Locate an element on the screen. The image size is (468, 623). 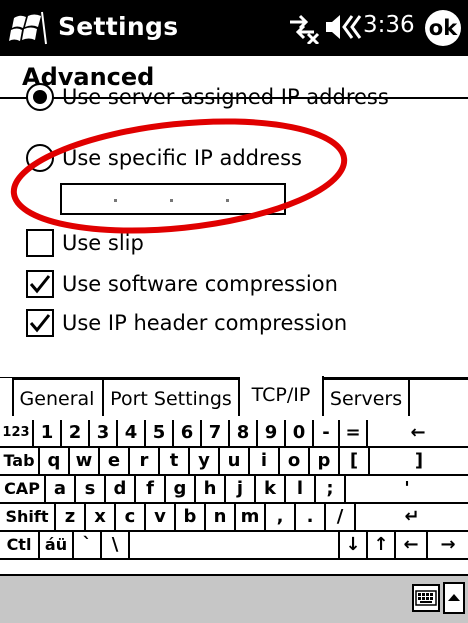
key-tab: Tab is located at coordinates (20, 462).